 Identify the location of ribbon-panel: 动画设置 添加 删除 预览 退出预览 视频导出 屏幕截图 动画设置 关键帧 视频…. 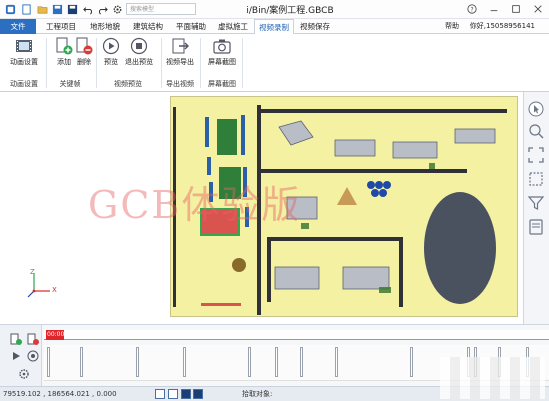
(274, 63).